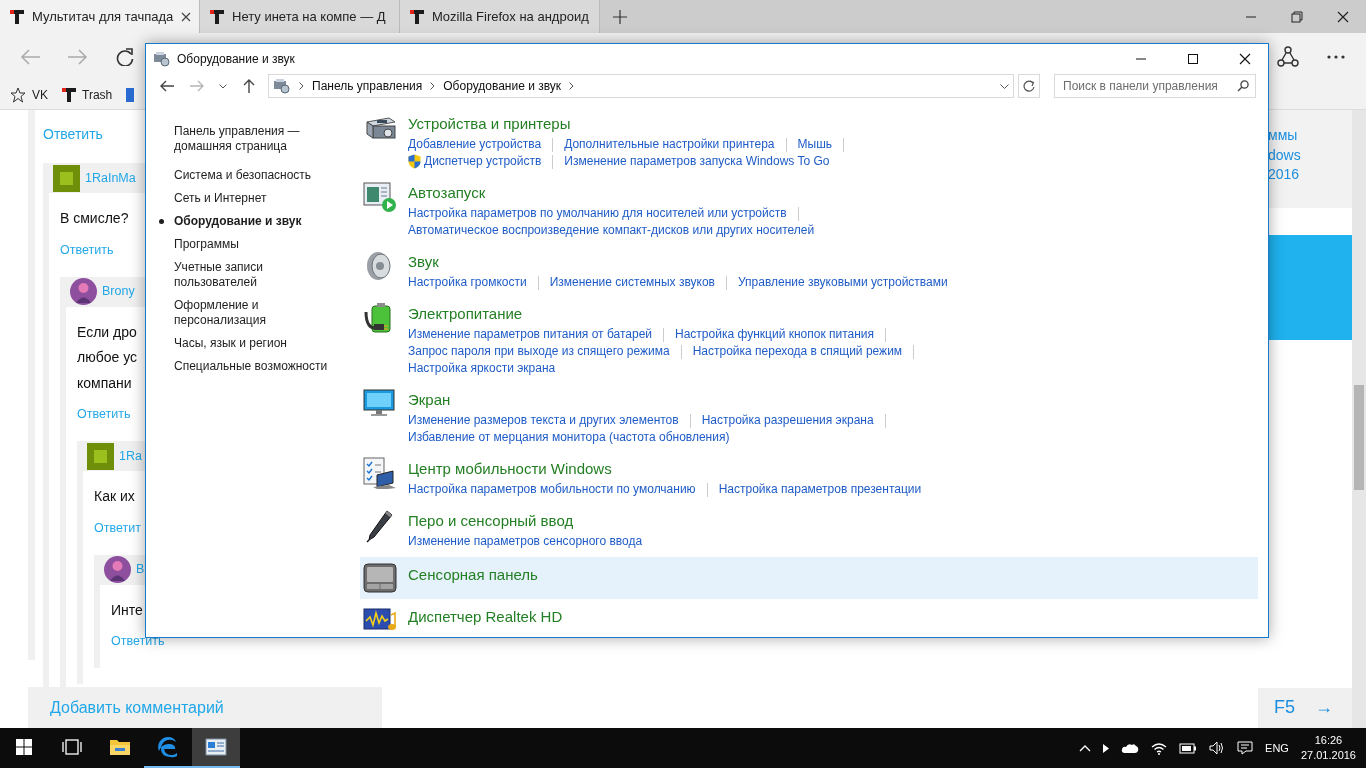  Describe the element at coordinates (380, 197) in the screenshot. I see `monitor-play-icon` at that location.